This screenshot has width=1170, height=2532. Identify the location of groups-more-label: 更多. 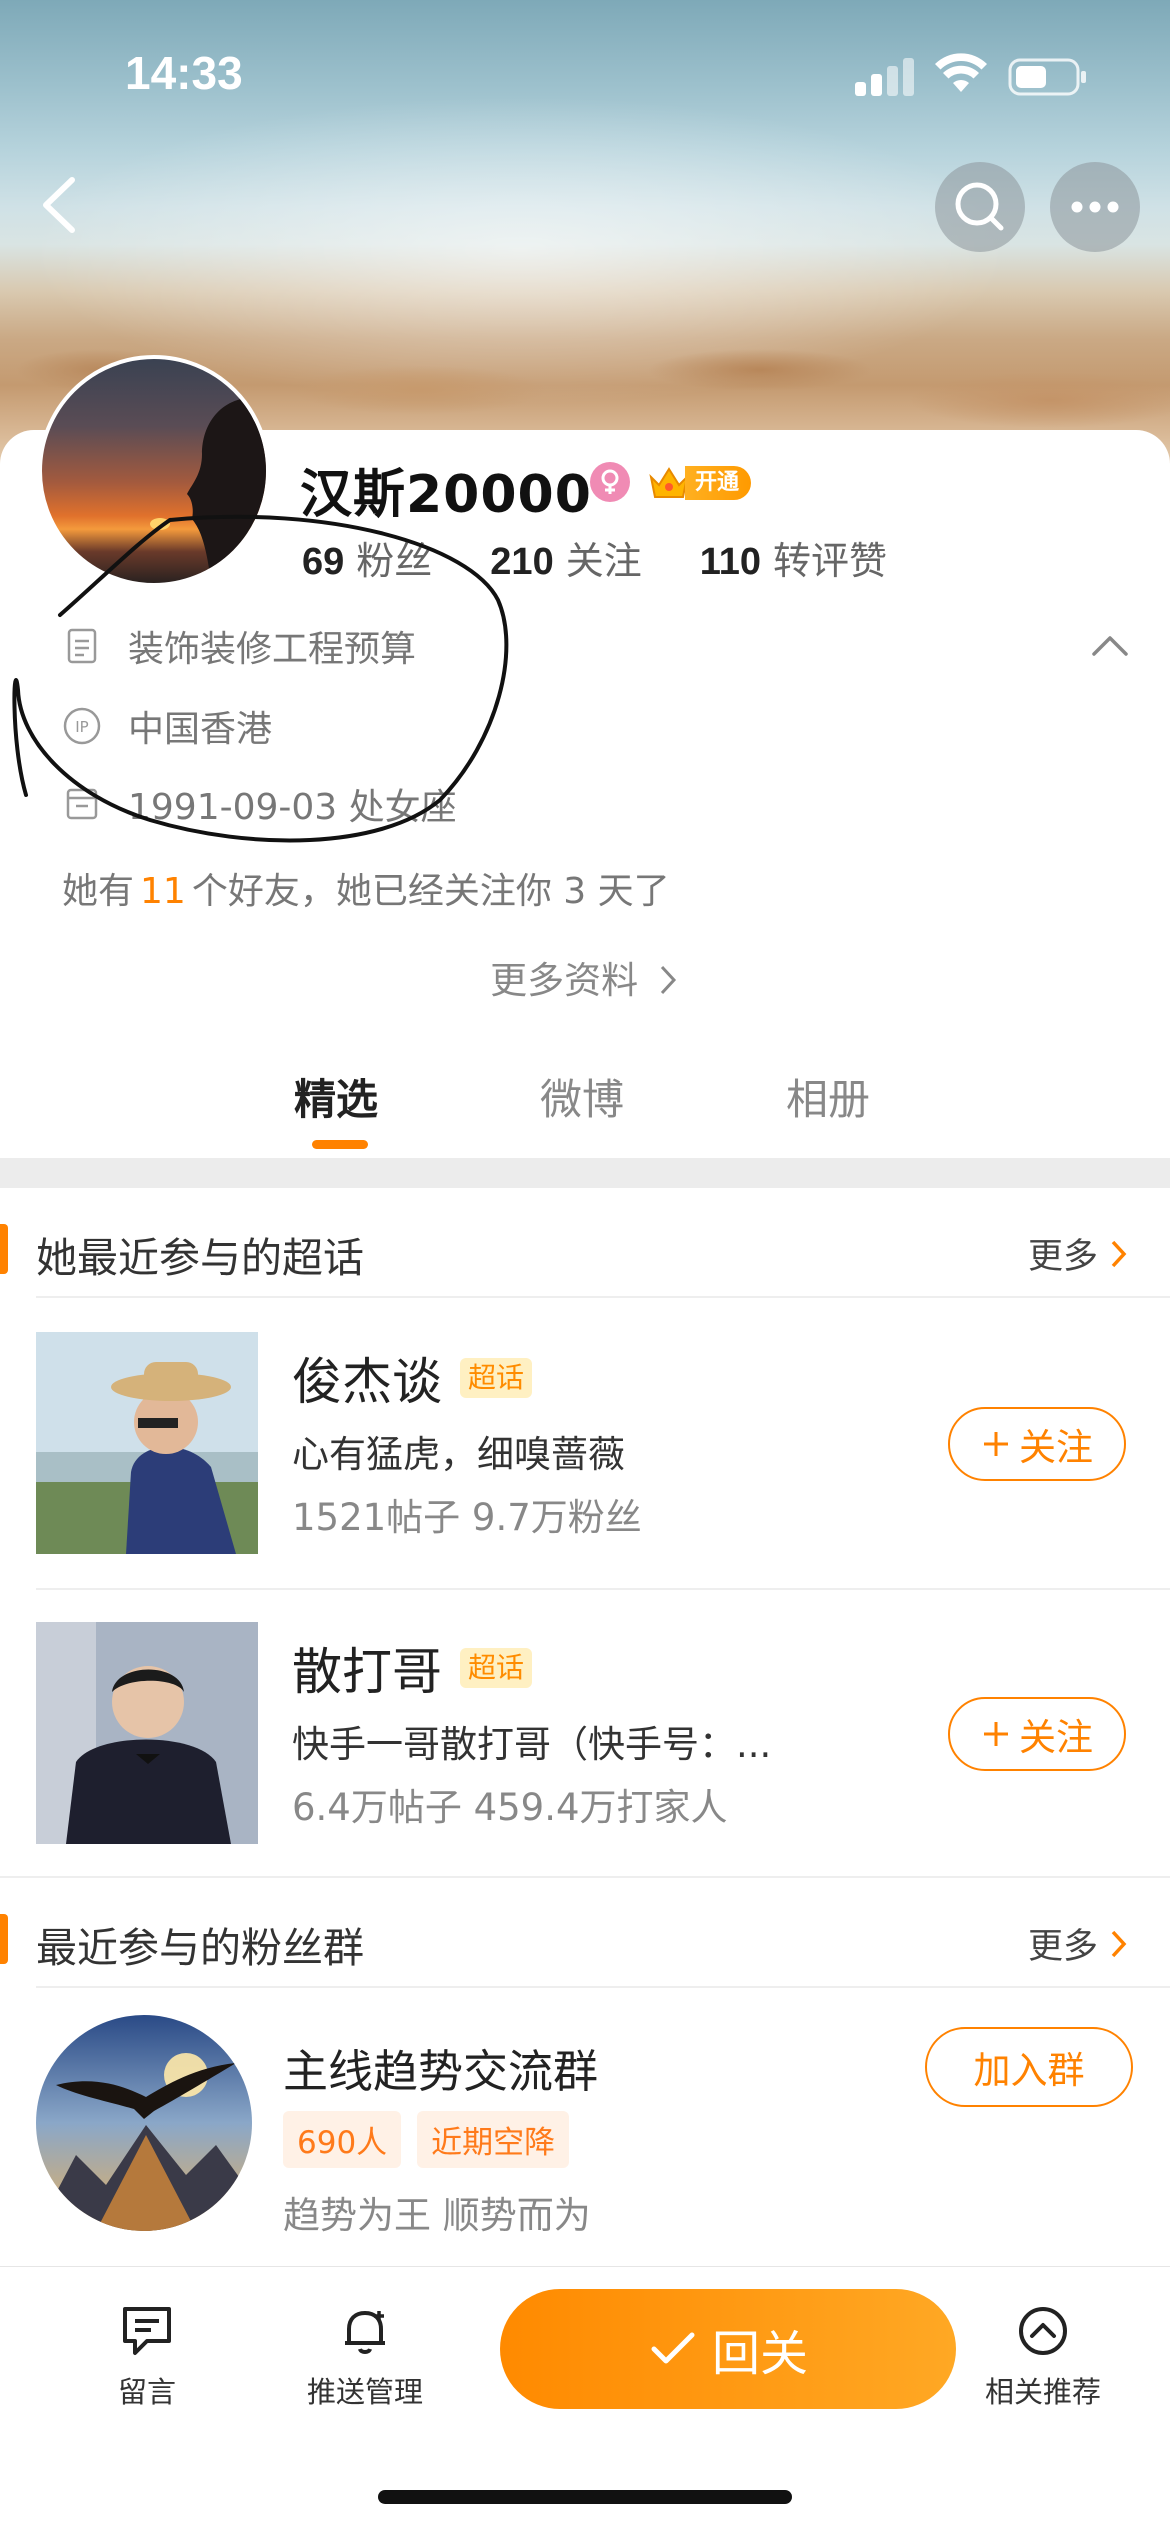
(1062, 1947).